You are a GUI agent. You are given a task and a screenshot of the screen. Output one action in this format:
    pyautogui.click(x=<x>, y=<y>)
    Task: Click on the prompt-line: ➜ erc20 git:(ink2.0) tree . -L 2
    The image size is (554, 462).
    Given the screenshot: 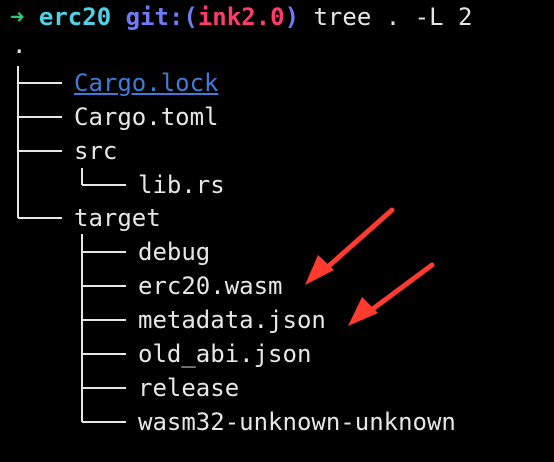 What is the action you would take?
    pyautogui.click(x=241, y=17)
    